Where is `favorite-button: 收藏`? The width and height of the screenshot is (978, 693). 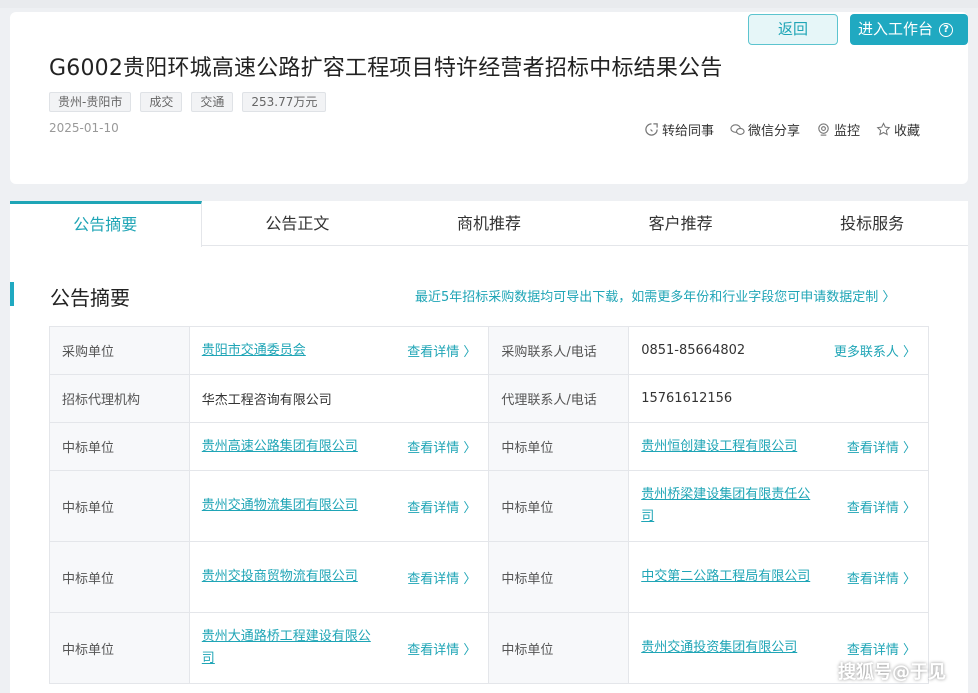 favorite-button: 收藏 is located at coordinates (898, 129).